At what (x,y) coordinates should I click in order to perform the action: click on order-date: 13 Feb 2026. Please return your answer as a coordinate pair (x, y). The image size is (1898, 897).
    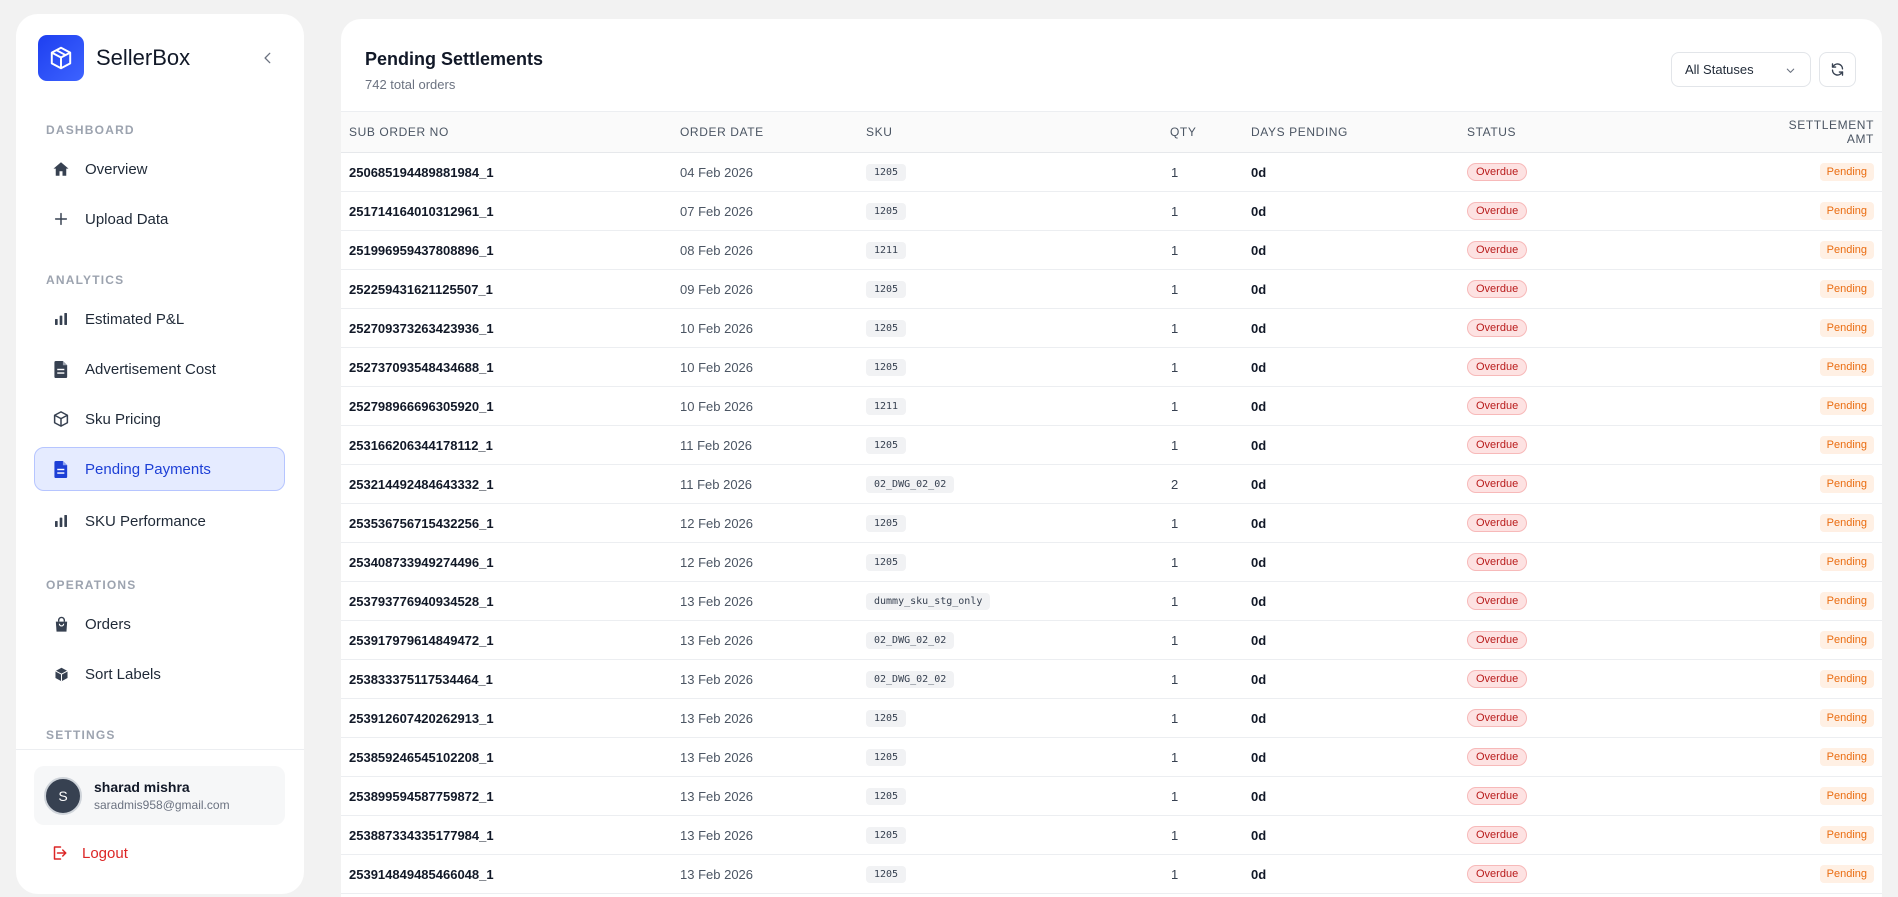
    Looking at the image, I should click on (717, 835).